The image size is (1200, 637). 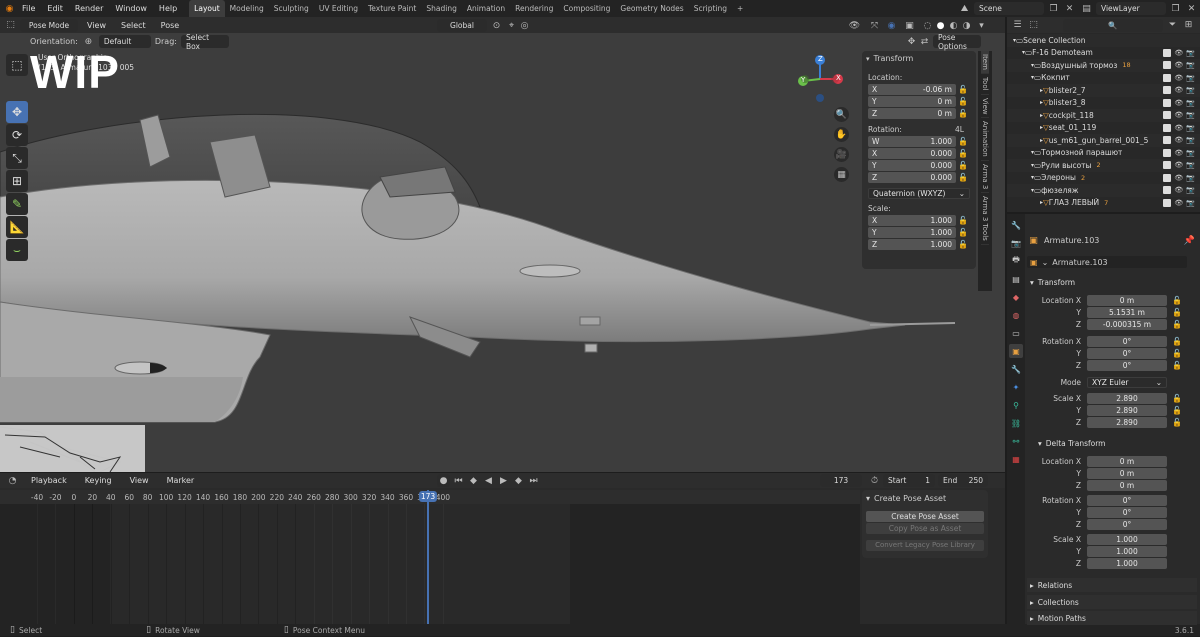 What do you see at coordinates (291, 8) in the screenshot?
I see `tab-sculpting: Sculpting` at bounding box center [291, 8].